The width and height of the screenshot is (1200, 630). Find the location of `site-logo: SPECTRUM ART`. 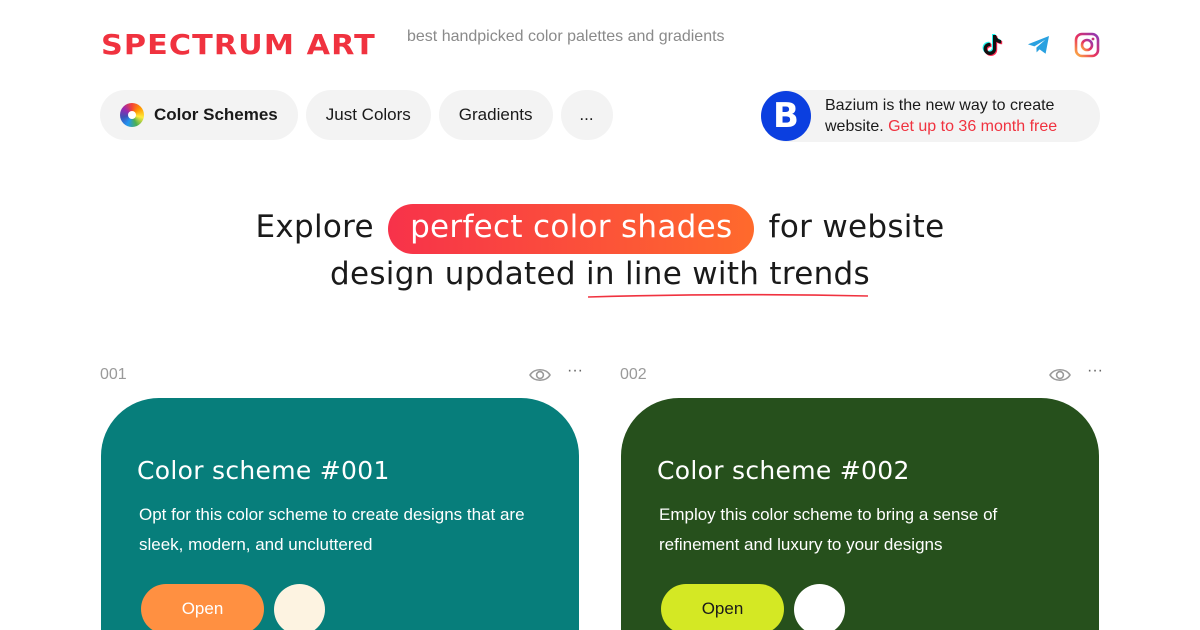

site-logo: SPECTRUM ART is located at coordinates (238, 44).